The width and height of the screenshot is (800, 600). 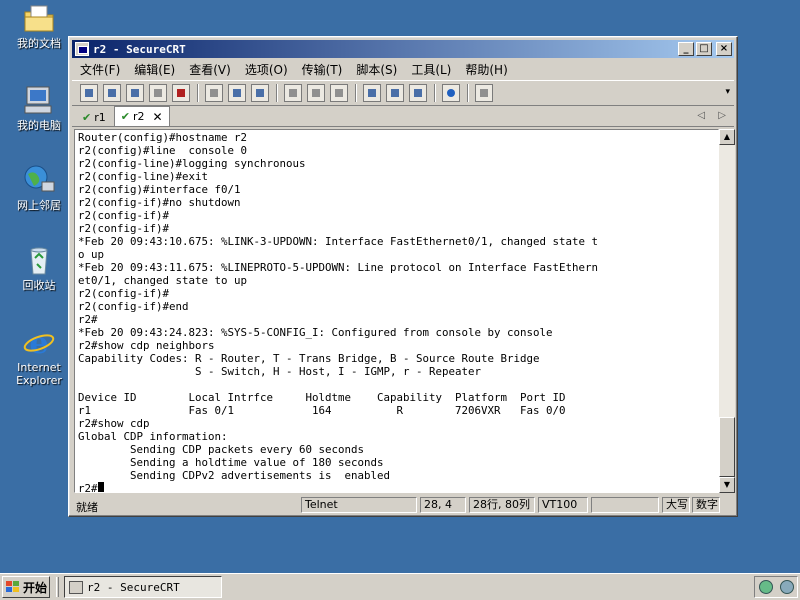 What do you see at coordinates (451, 93) in the screenshot?
I see `help-icon` at bounding box center [451, 93].